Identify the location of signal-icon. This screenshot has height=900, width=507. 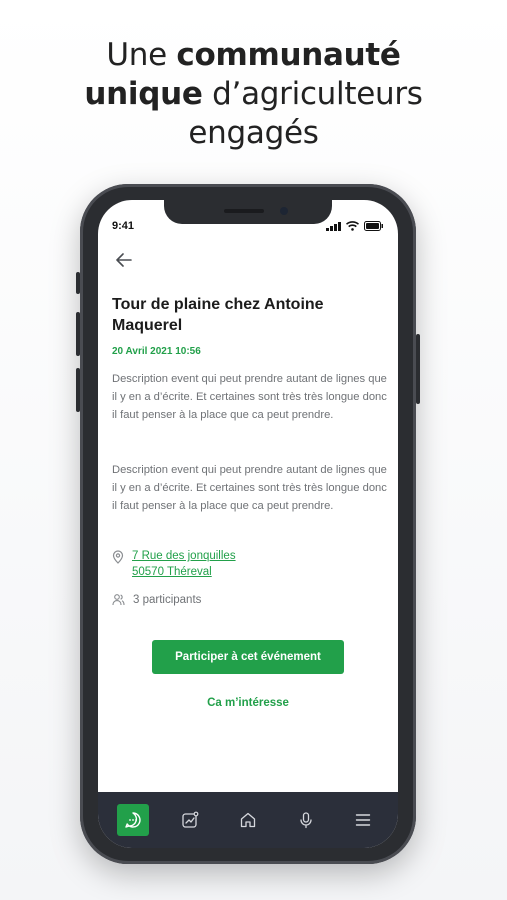
(333, 226).